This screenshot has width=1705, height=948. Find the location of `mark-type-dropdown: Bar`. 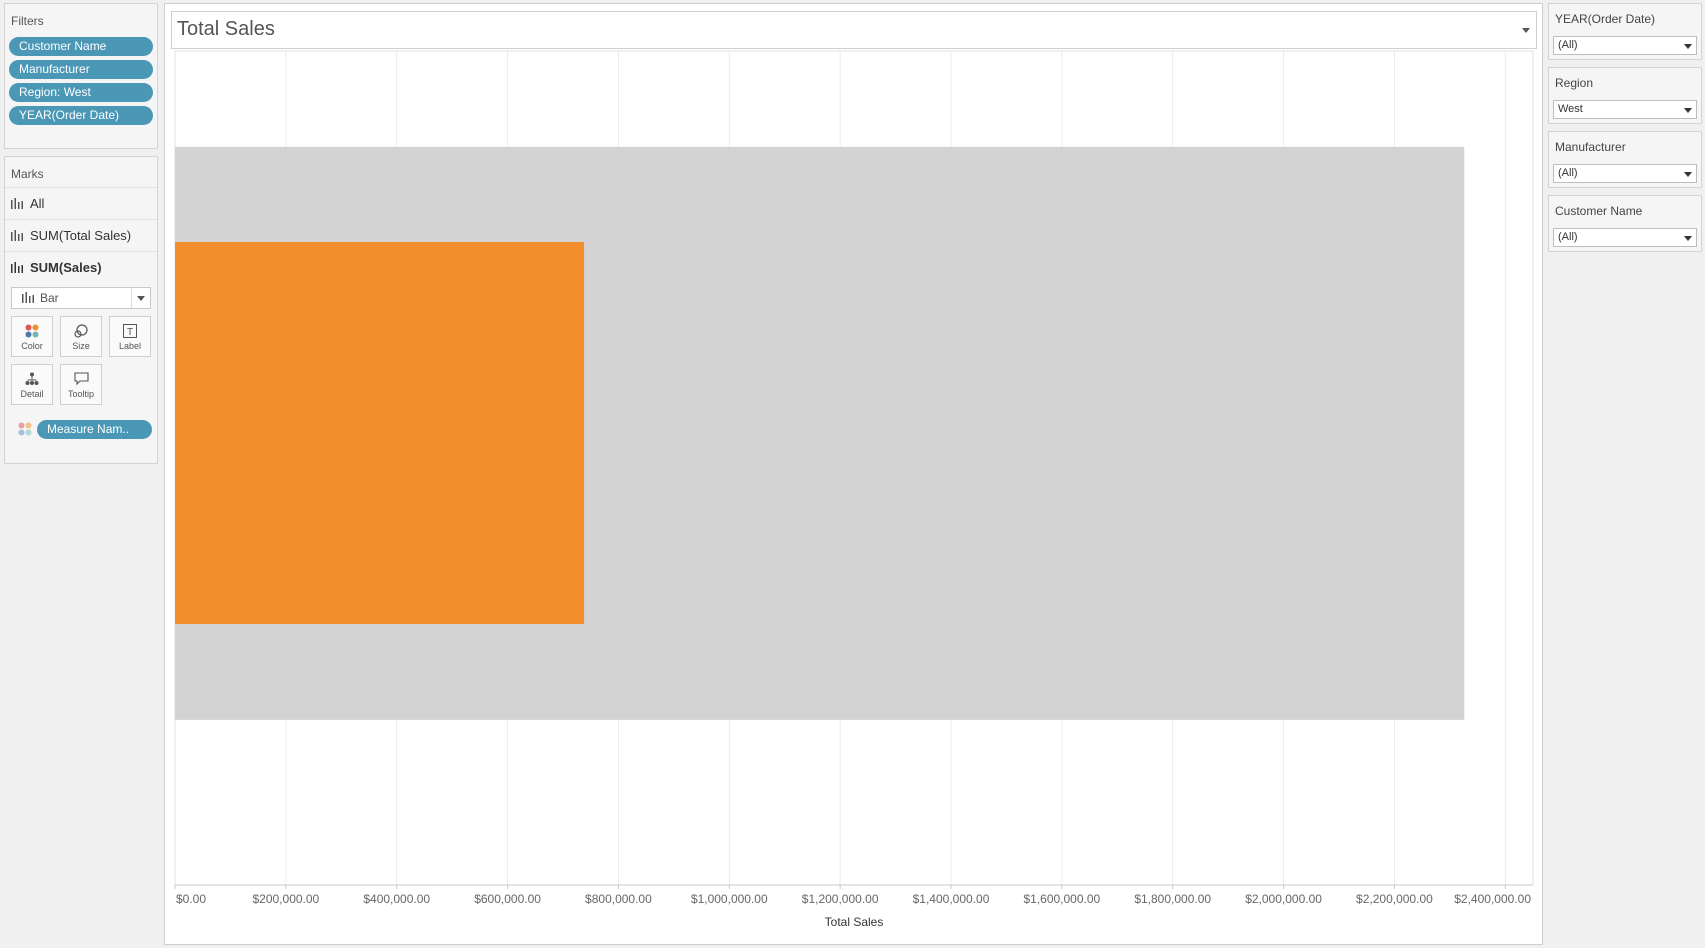

mark-type-dropdown: Bar is located at coordinates (81, 298).